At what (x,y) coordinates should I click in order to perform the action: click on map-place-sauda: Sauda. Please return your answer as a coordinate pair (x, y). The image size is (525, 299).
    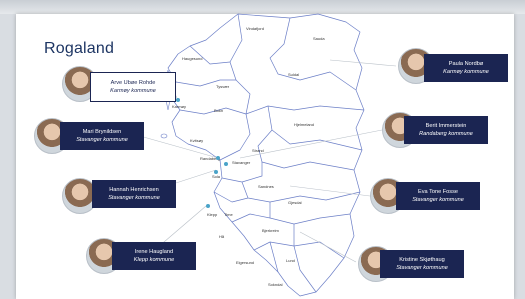
    Looking at the image, I should click on (319, 38).